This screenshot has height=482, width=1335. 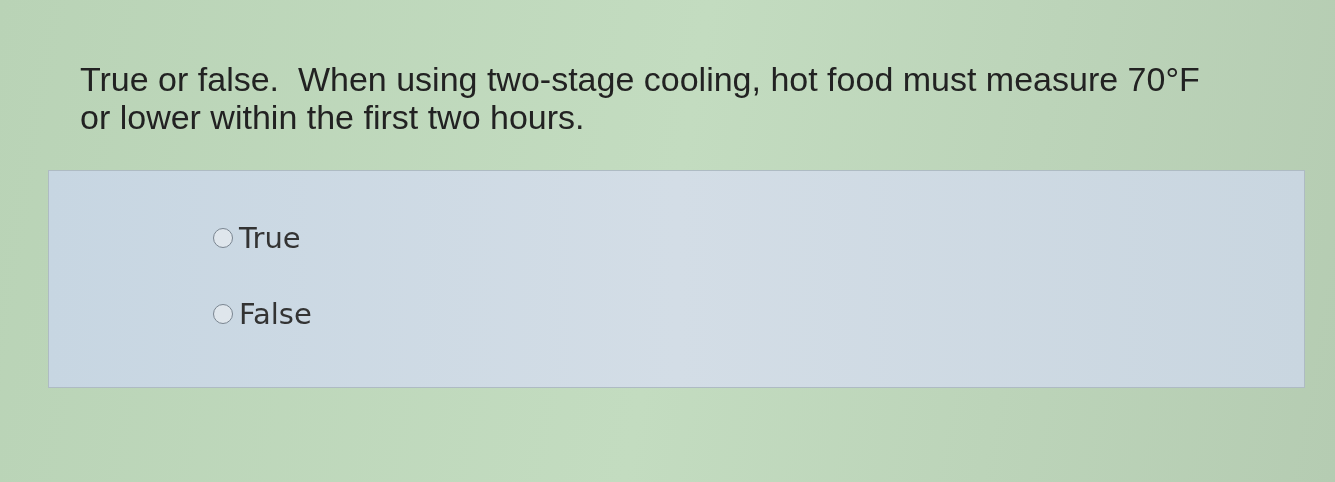 What do you see at coordinates (640, 98) in the screenshot?
I see `question-text: True or false. When using two-stage cooling, hot food must measure 70°F or lower within the first two hours.` at bounding box center [640, 98].